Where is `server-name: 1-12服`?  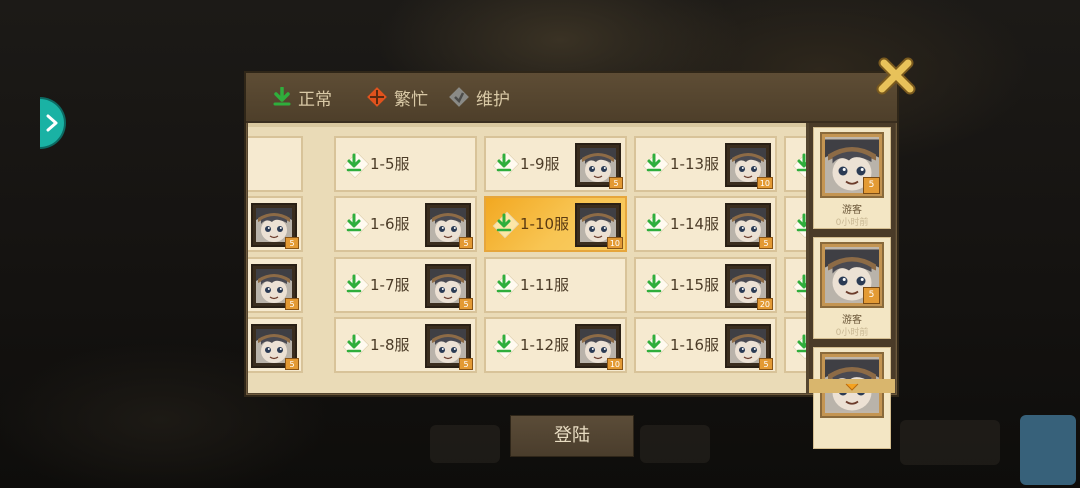
server-name: 1-12服 is located at coordinates (545, 345).